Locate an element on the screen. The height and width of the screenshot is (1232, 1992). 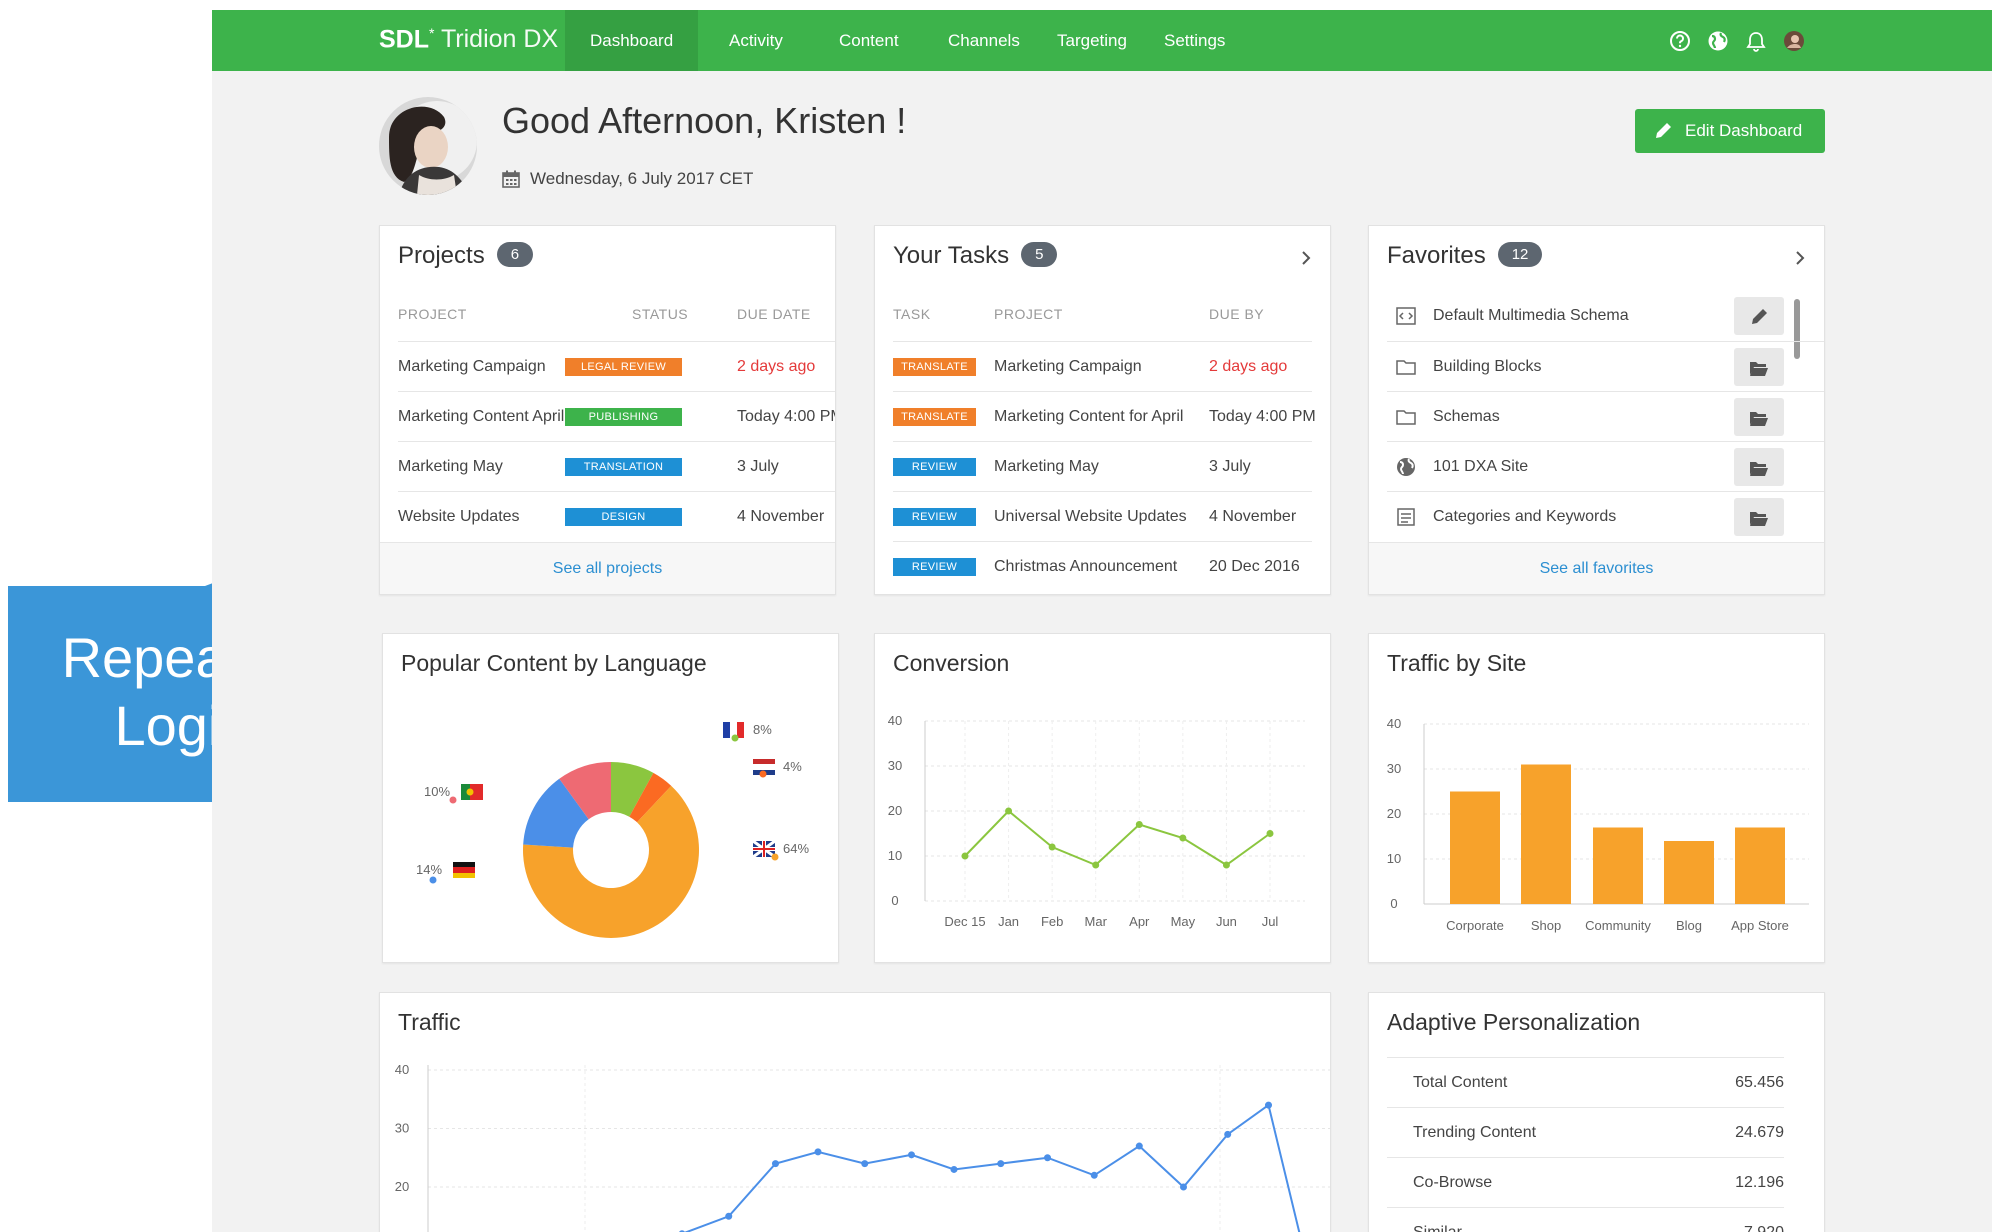
categories-icon is located at coordinates (1406, 517).